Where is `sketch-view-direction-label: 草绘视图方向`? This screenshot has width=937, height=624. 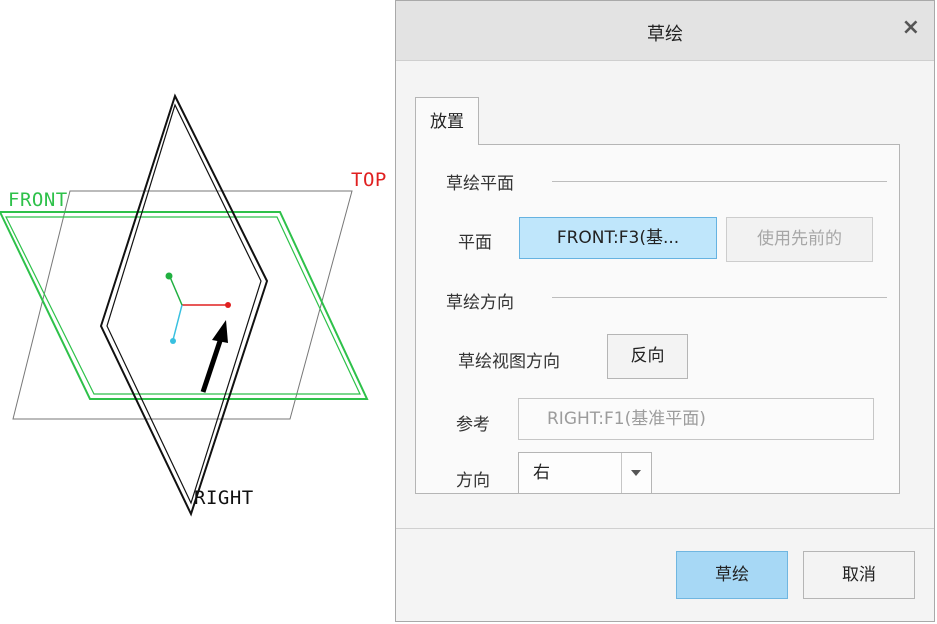 sketch-view-direction-label: 草绘视图方向 is located at coordinates (509, 362).